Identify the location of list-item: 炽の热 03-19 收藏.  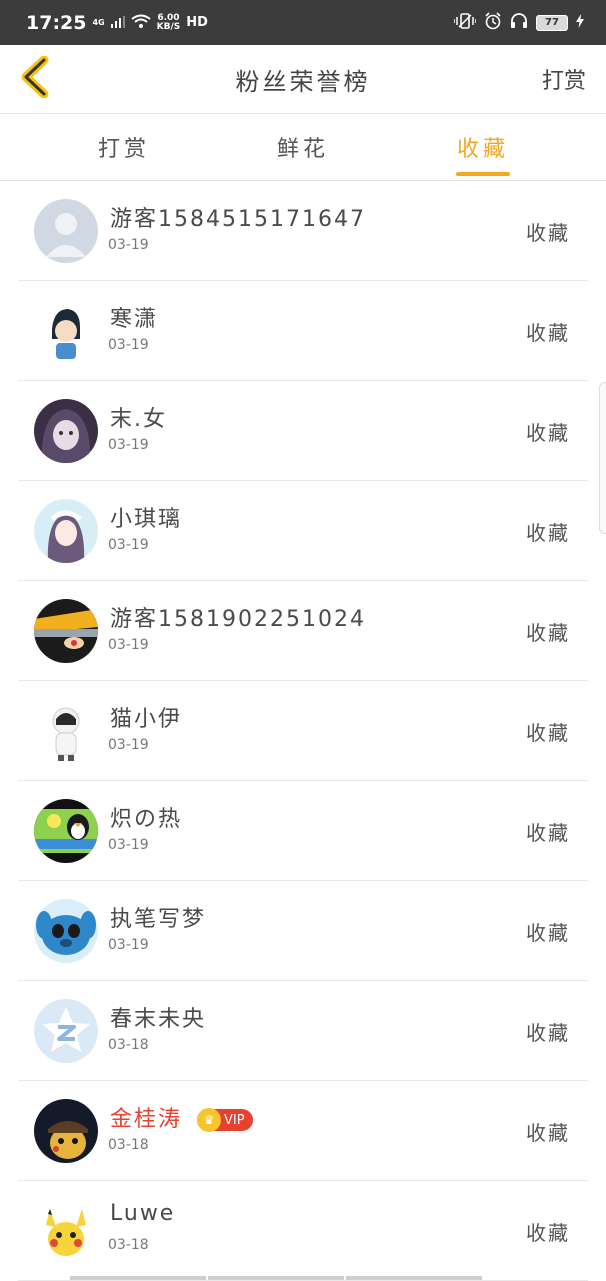
(303, 831).